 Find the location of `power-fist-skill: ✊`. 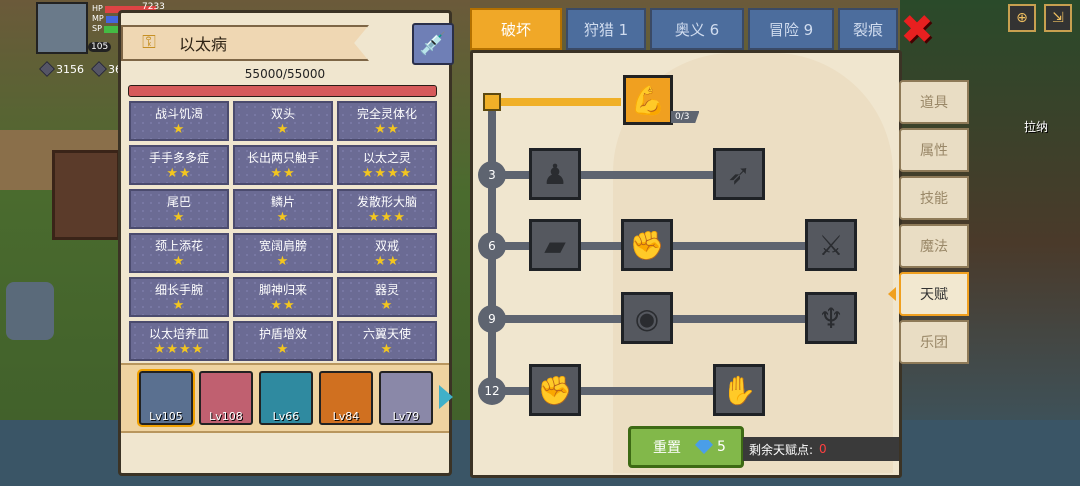

power-fist-skill: ✊ is located at coordinates (555, 390).